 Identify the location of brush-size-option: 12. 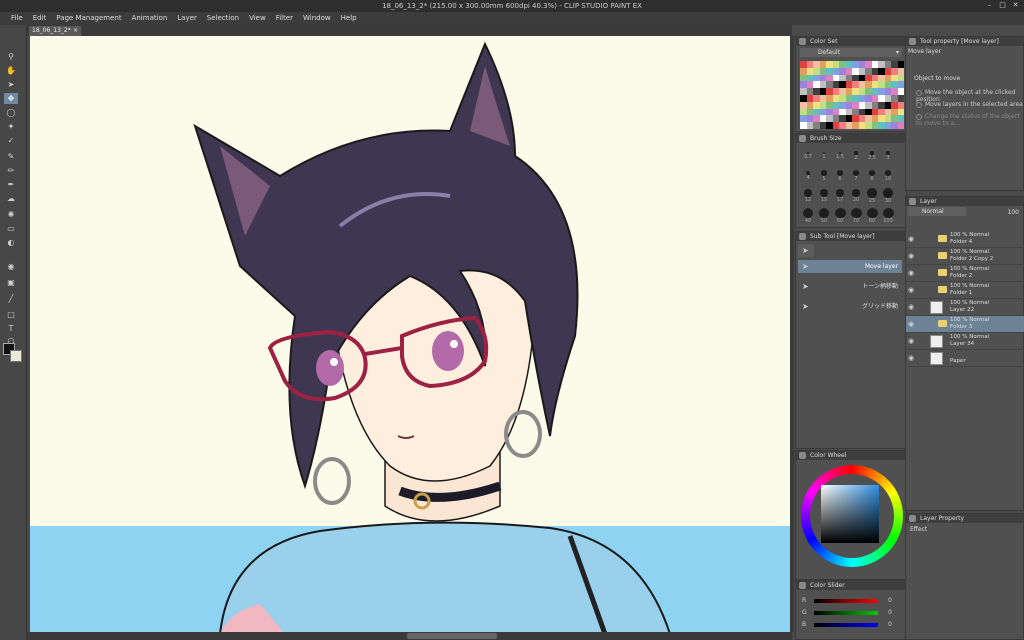
(808, 196).